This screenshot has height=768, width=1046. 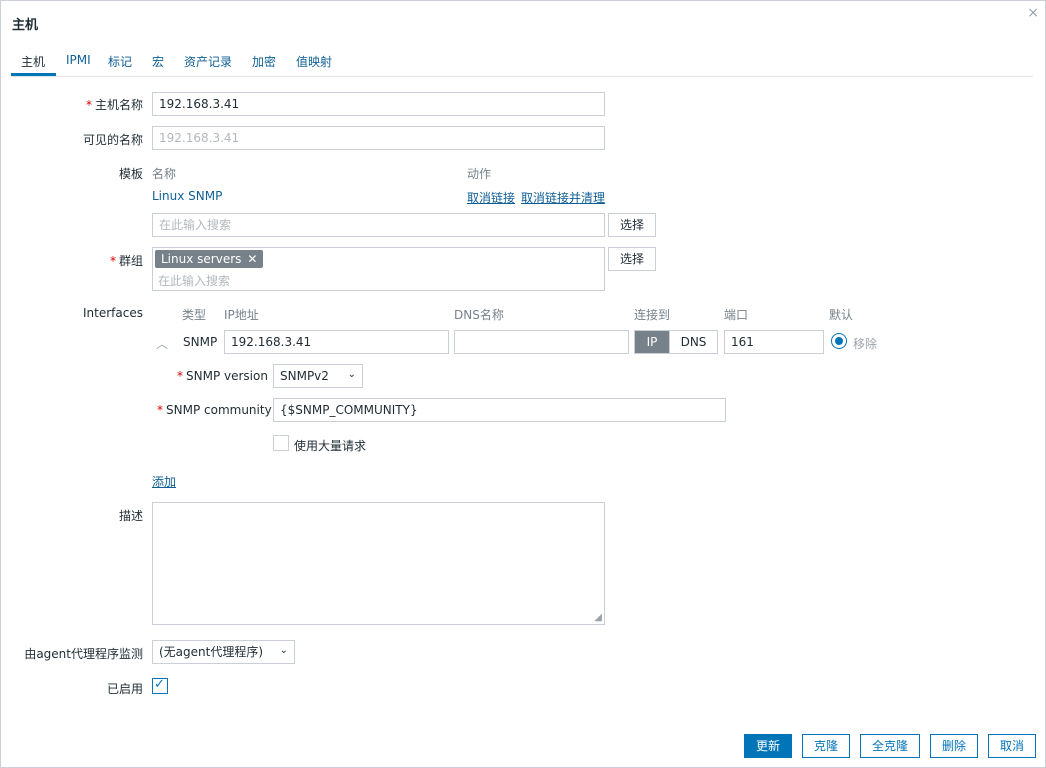 What do you see at coordinates (839, 341) in the screenshot?
I see `iface-default-radio` at bounding box center [839, 341].